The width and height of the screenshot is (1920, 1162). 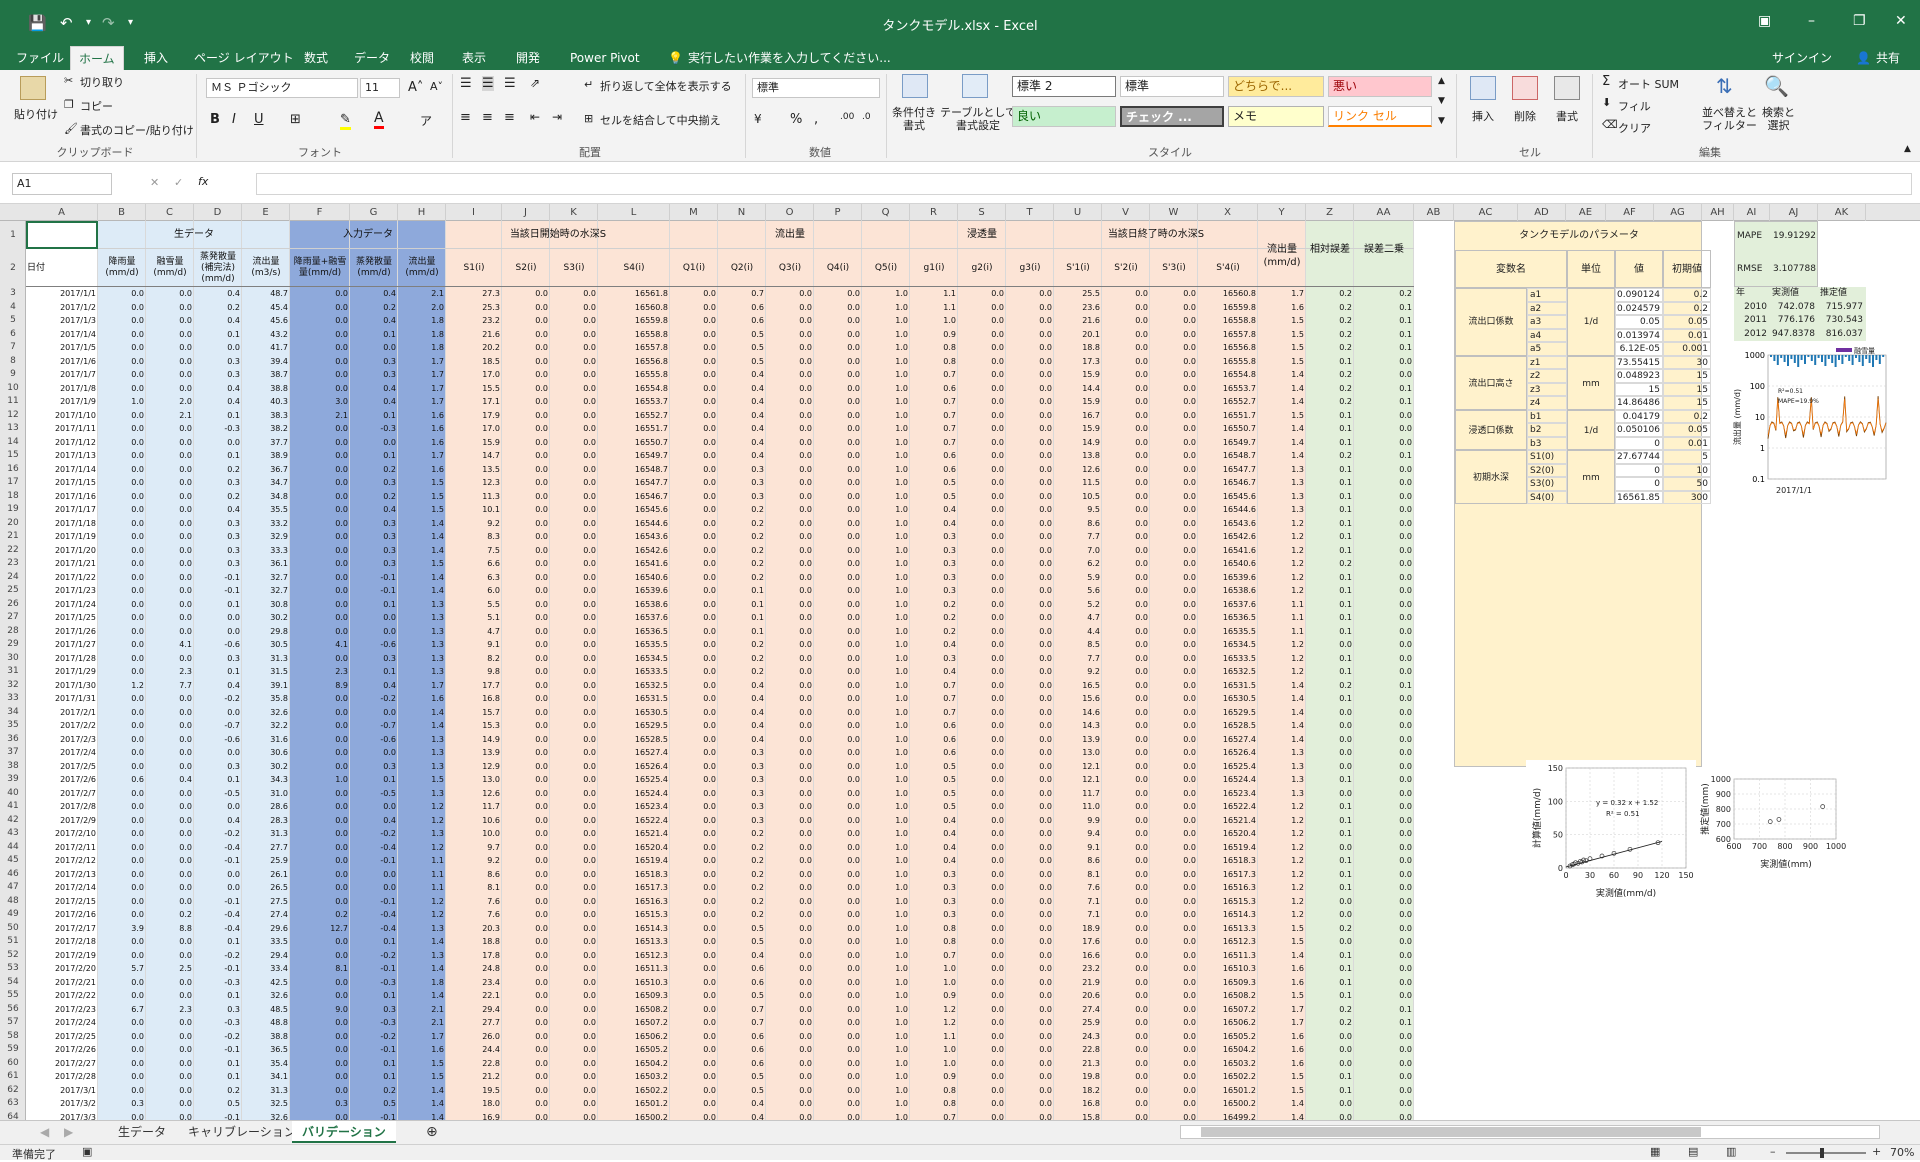 What do you see at coordinates (422, 914) in the screenshot?
I see `data-cell: 1.2` at bounding box center [422, 914].